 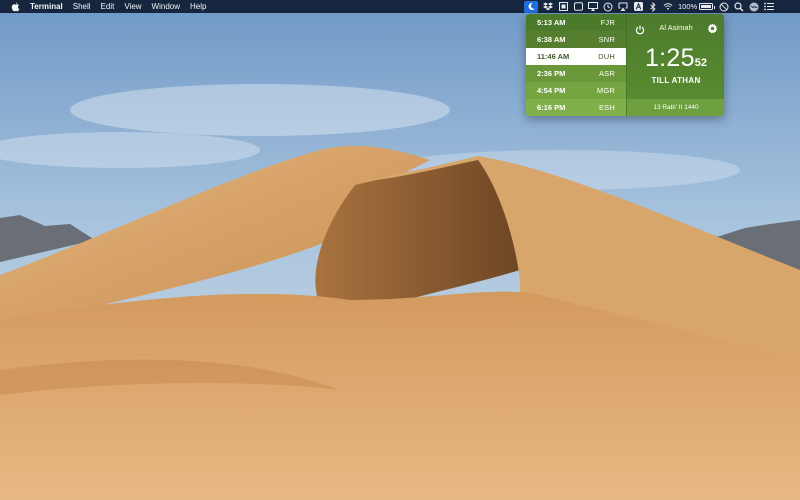 I want to click on prayer-name: FJR, so click(x=607, y=22).